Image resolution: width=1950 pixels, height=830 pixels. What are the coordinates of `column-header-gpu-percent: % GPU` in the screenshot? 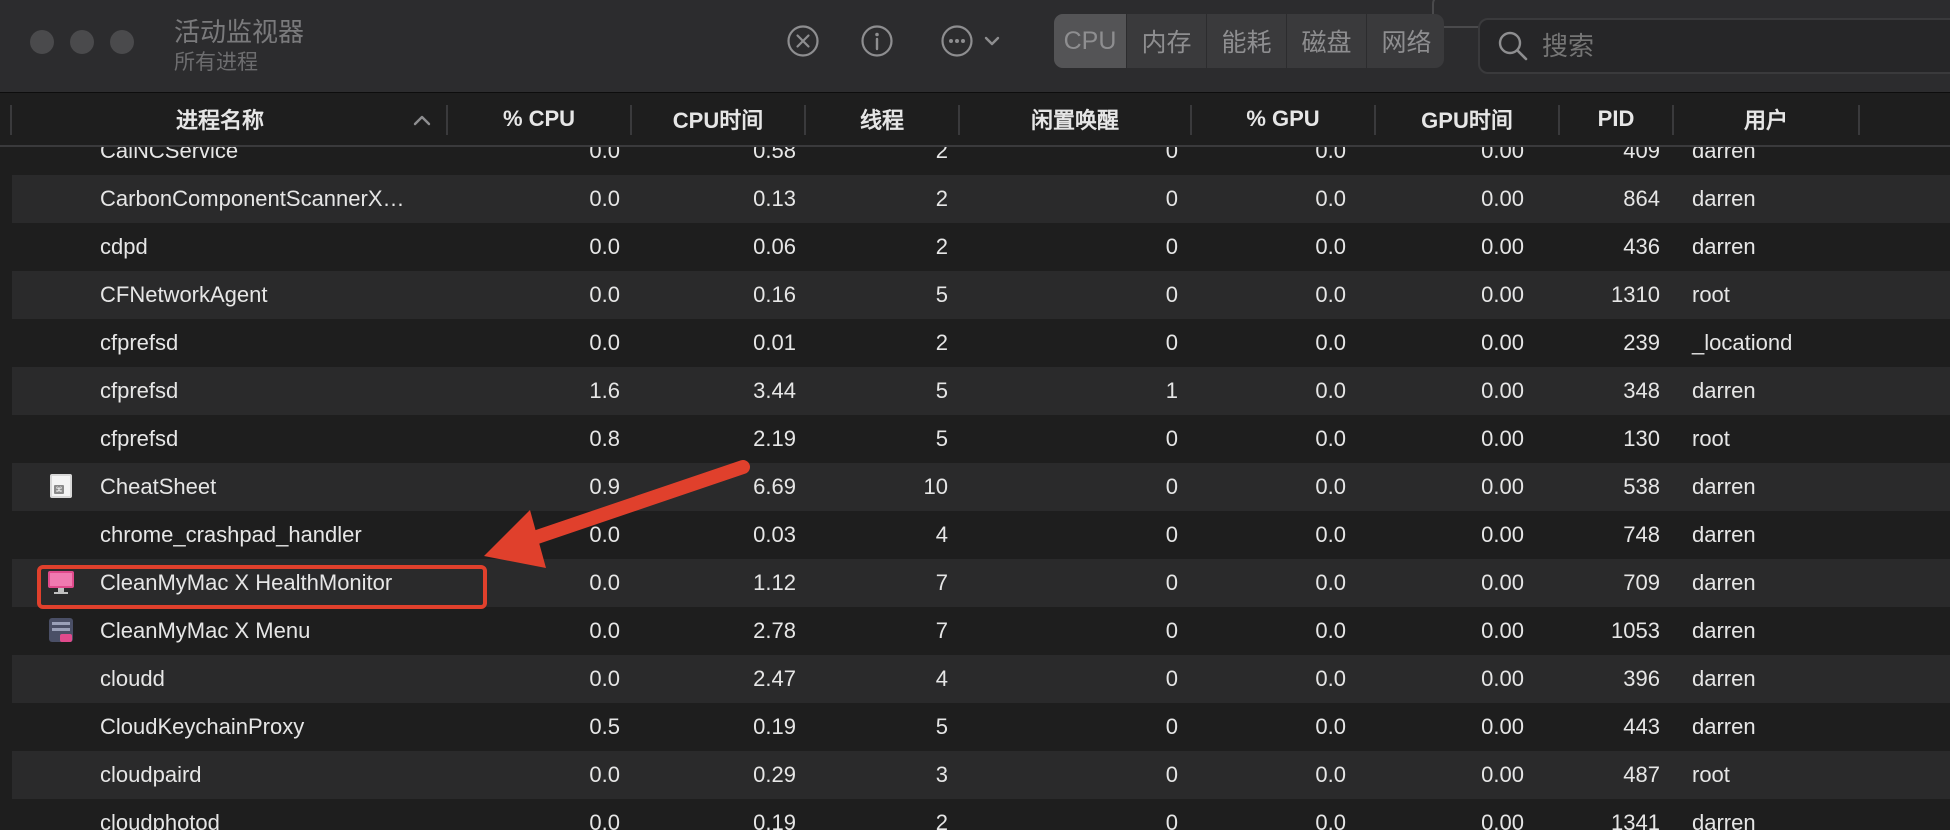 It's located at (1283, 119).